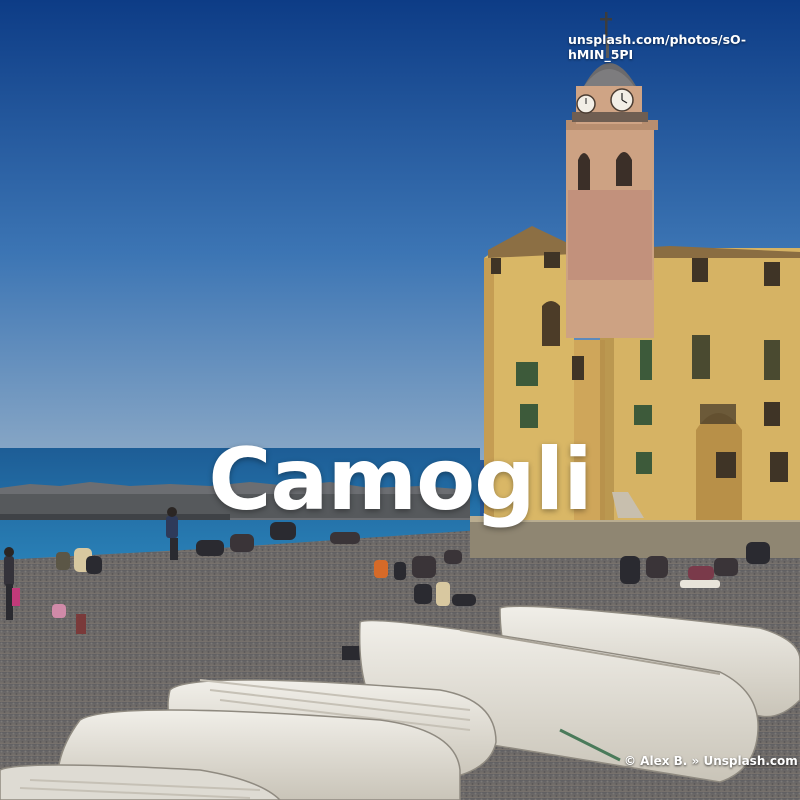 Image resolution: width=800 pixels, height=800 pixels. Describe the element at coordinates (657, 47) in the screenshot. I see `source-url: unsplash.com/photos/sO-hMIN_5PI` at that location.